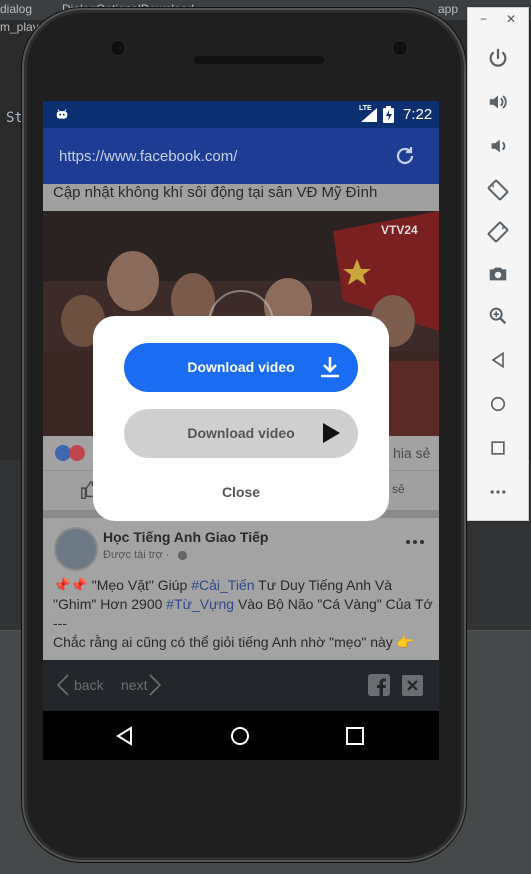  What do you see at coordinates (241, 367) in the screenshot?
I see `download-video-button: Download video` at bounding box center [241, 367].